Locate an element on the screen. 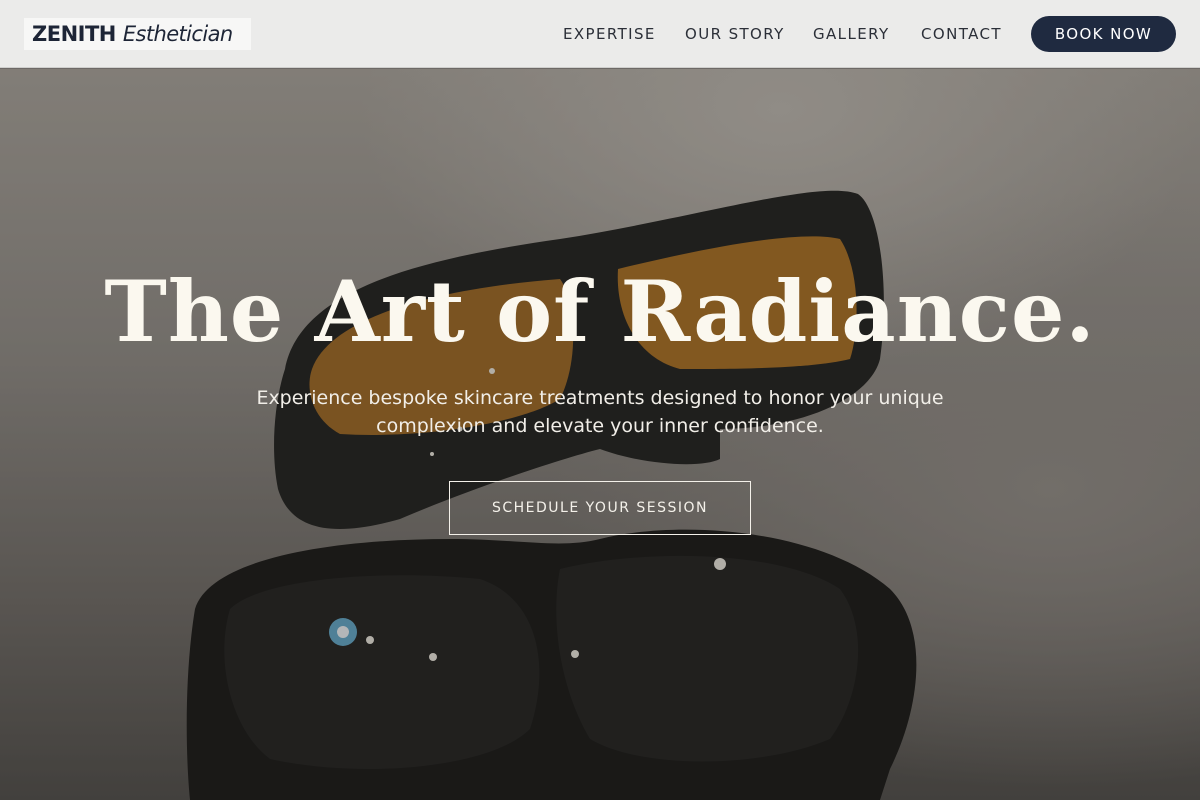 The height and width of the screenshot is (800, 1200). book-now-button: BOOK NOW is located at coordinates (1103, 34).